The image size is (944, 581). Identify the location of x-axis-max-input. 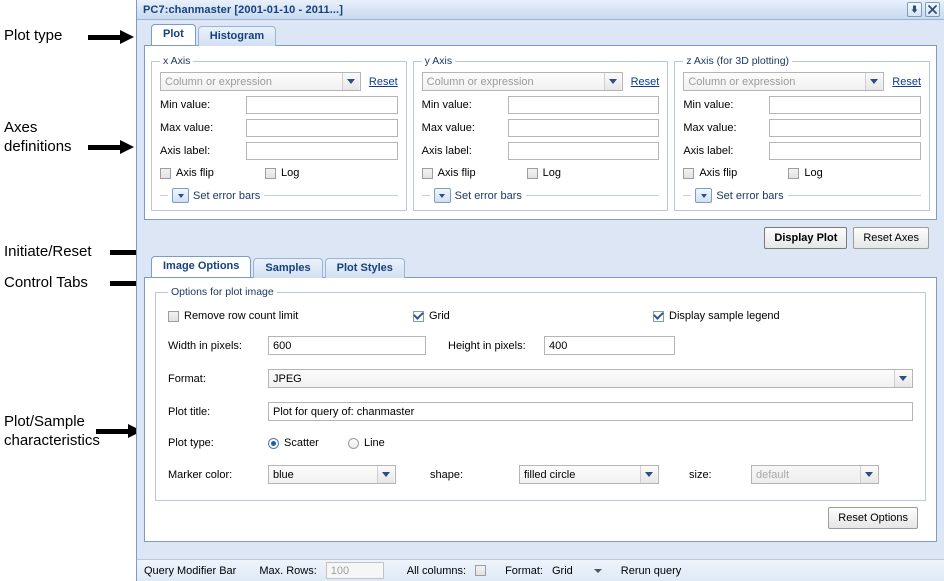
(322, 128).